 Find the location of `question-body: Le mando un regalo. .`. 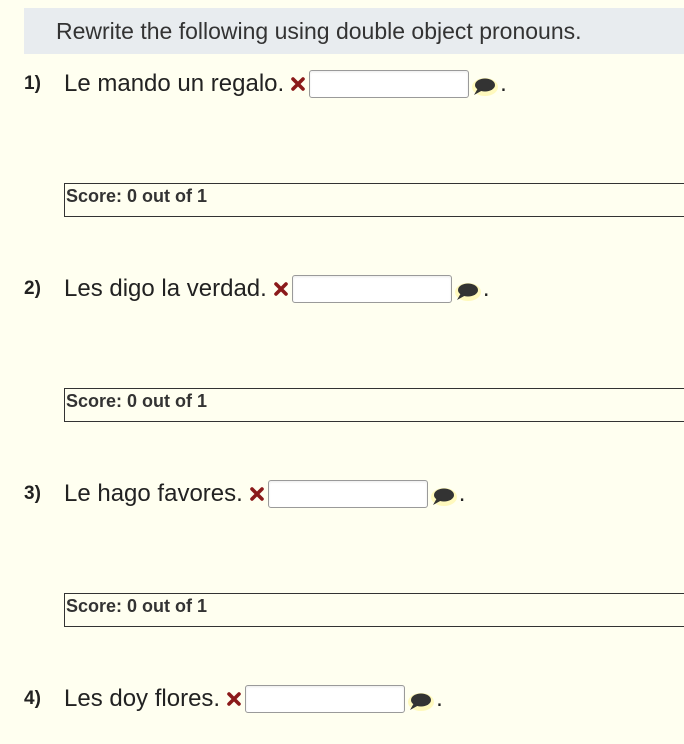

question-body: Le mando un regalo. . is located at coordinates (285, 84).